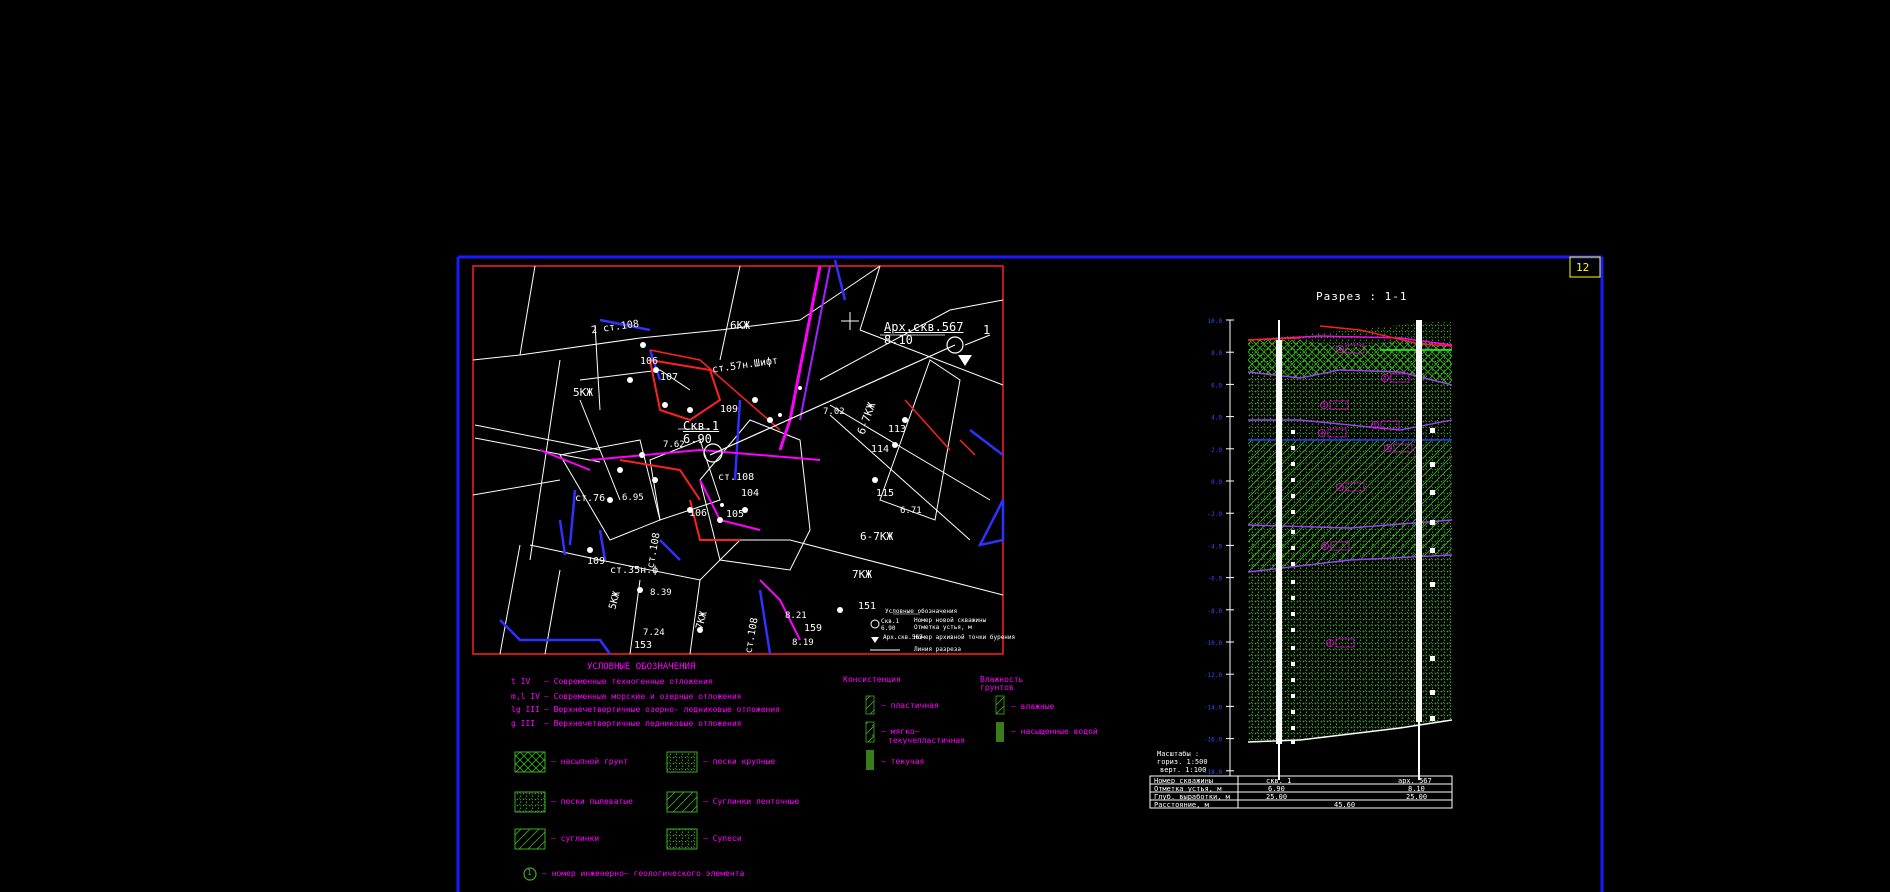  I want to click on new-well-name: Скв.1, so click(701, 426).